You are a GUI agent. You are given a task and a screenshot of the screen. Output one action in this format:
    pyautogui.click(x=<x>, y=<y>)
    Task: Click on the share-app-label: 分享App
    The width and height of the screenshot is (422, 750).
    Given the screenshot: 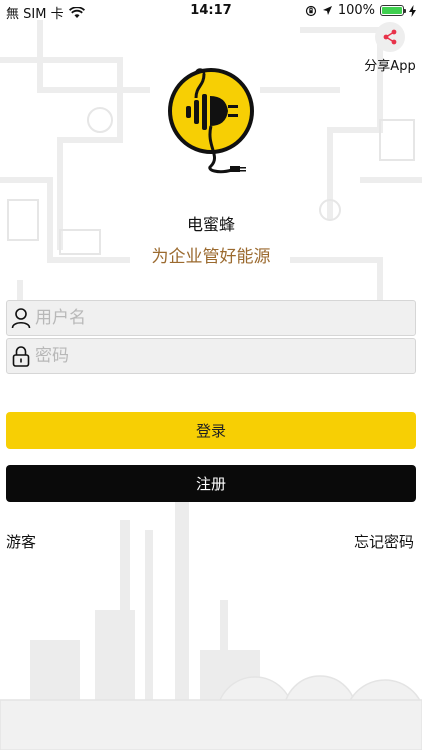 What is the action you would take?
    pyautogui.click(x=390, y=66)
    